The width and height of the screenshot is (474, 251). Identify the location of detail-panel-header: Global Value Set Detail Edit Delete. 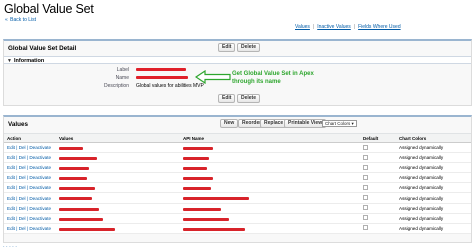
(237, 49).